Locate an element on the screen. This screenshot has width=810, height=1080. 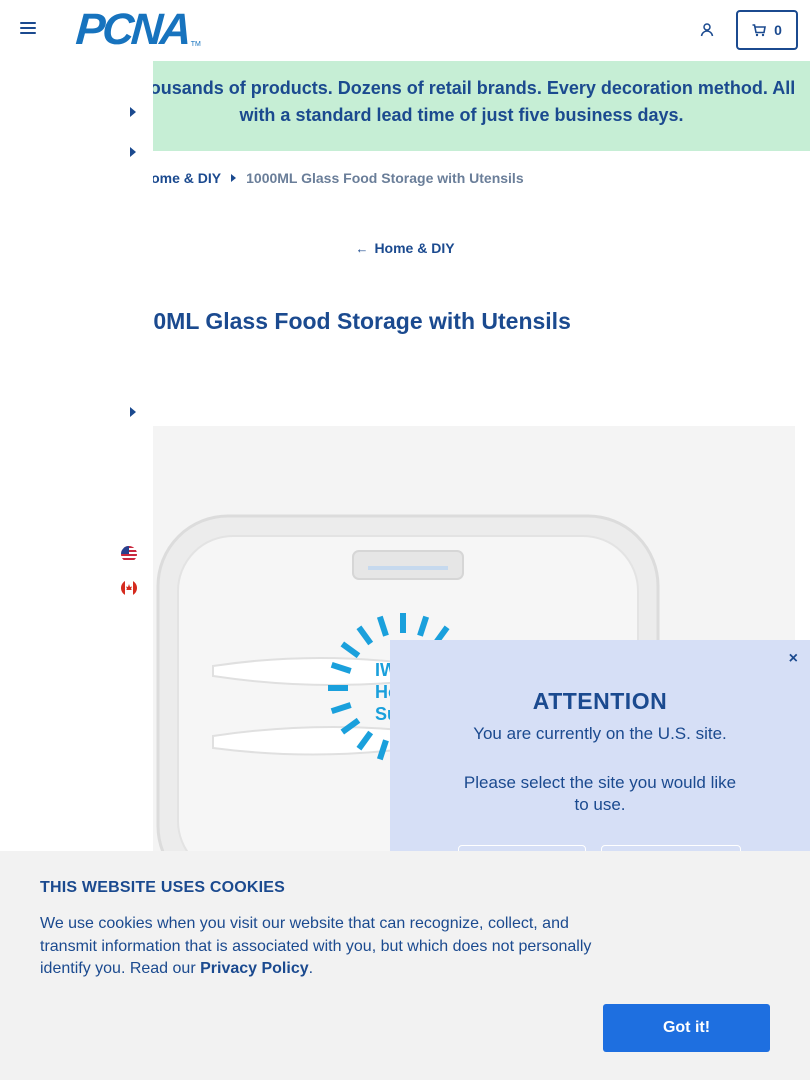
arrow-left-icon: ← is located at coordinates (362, 248).